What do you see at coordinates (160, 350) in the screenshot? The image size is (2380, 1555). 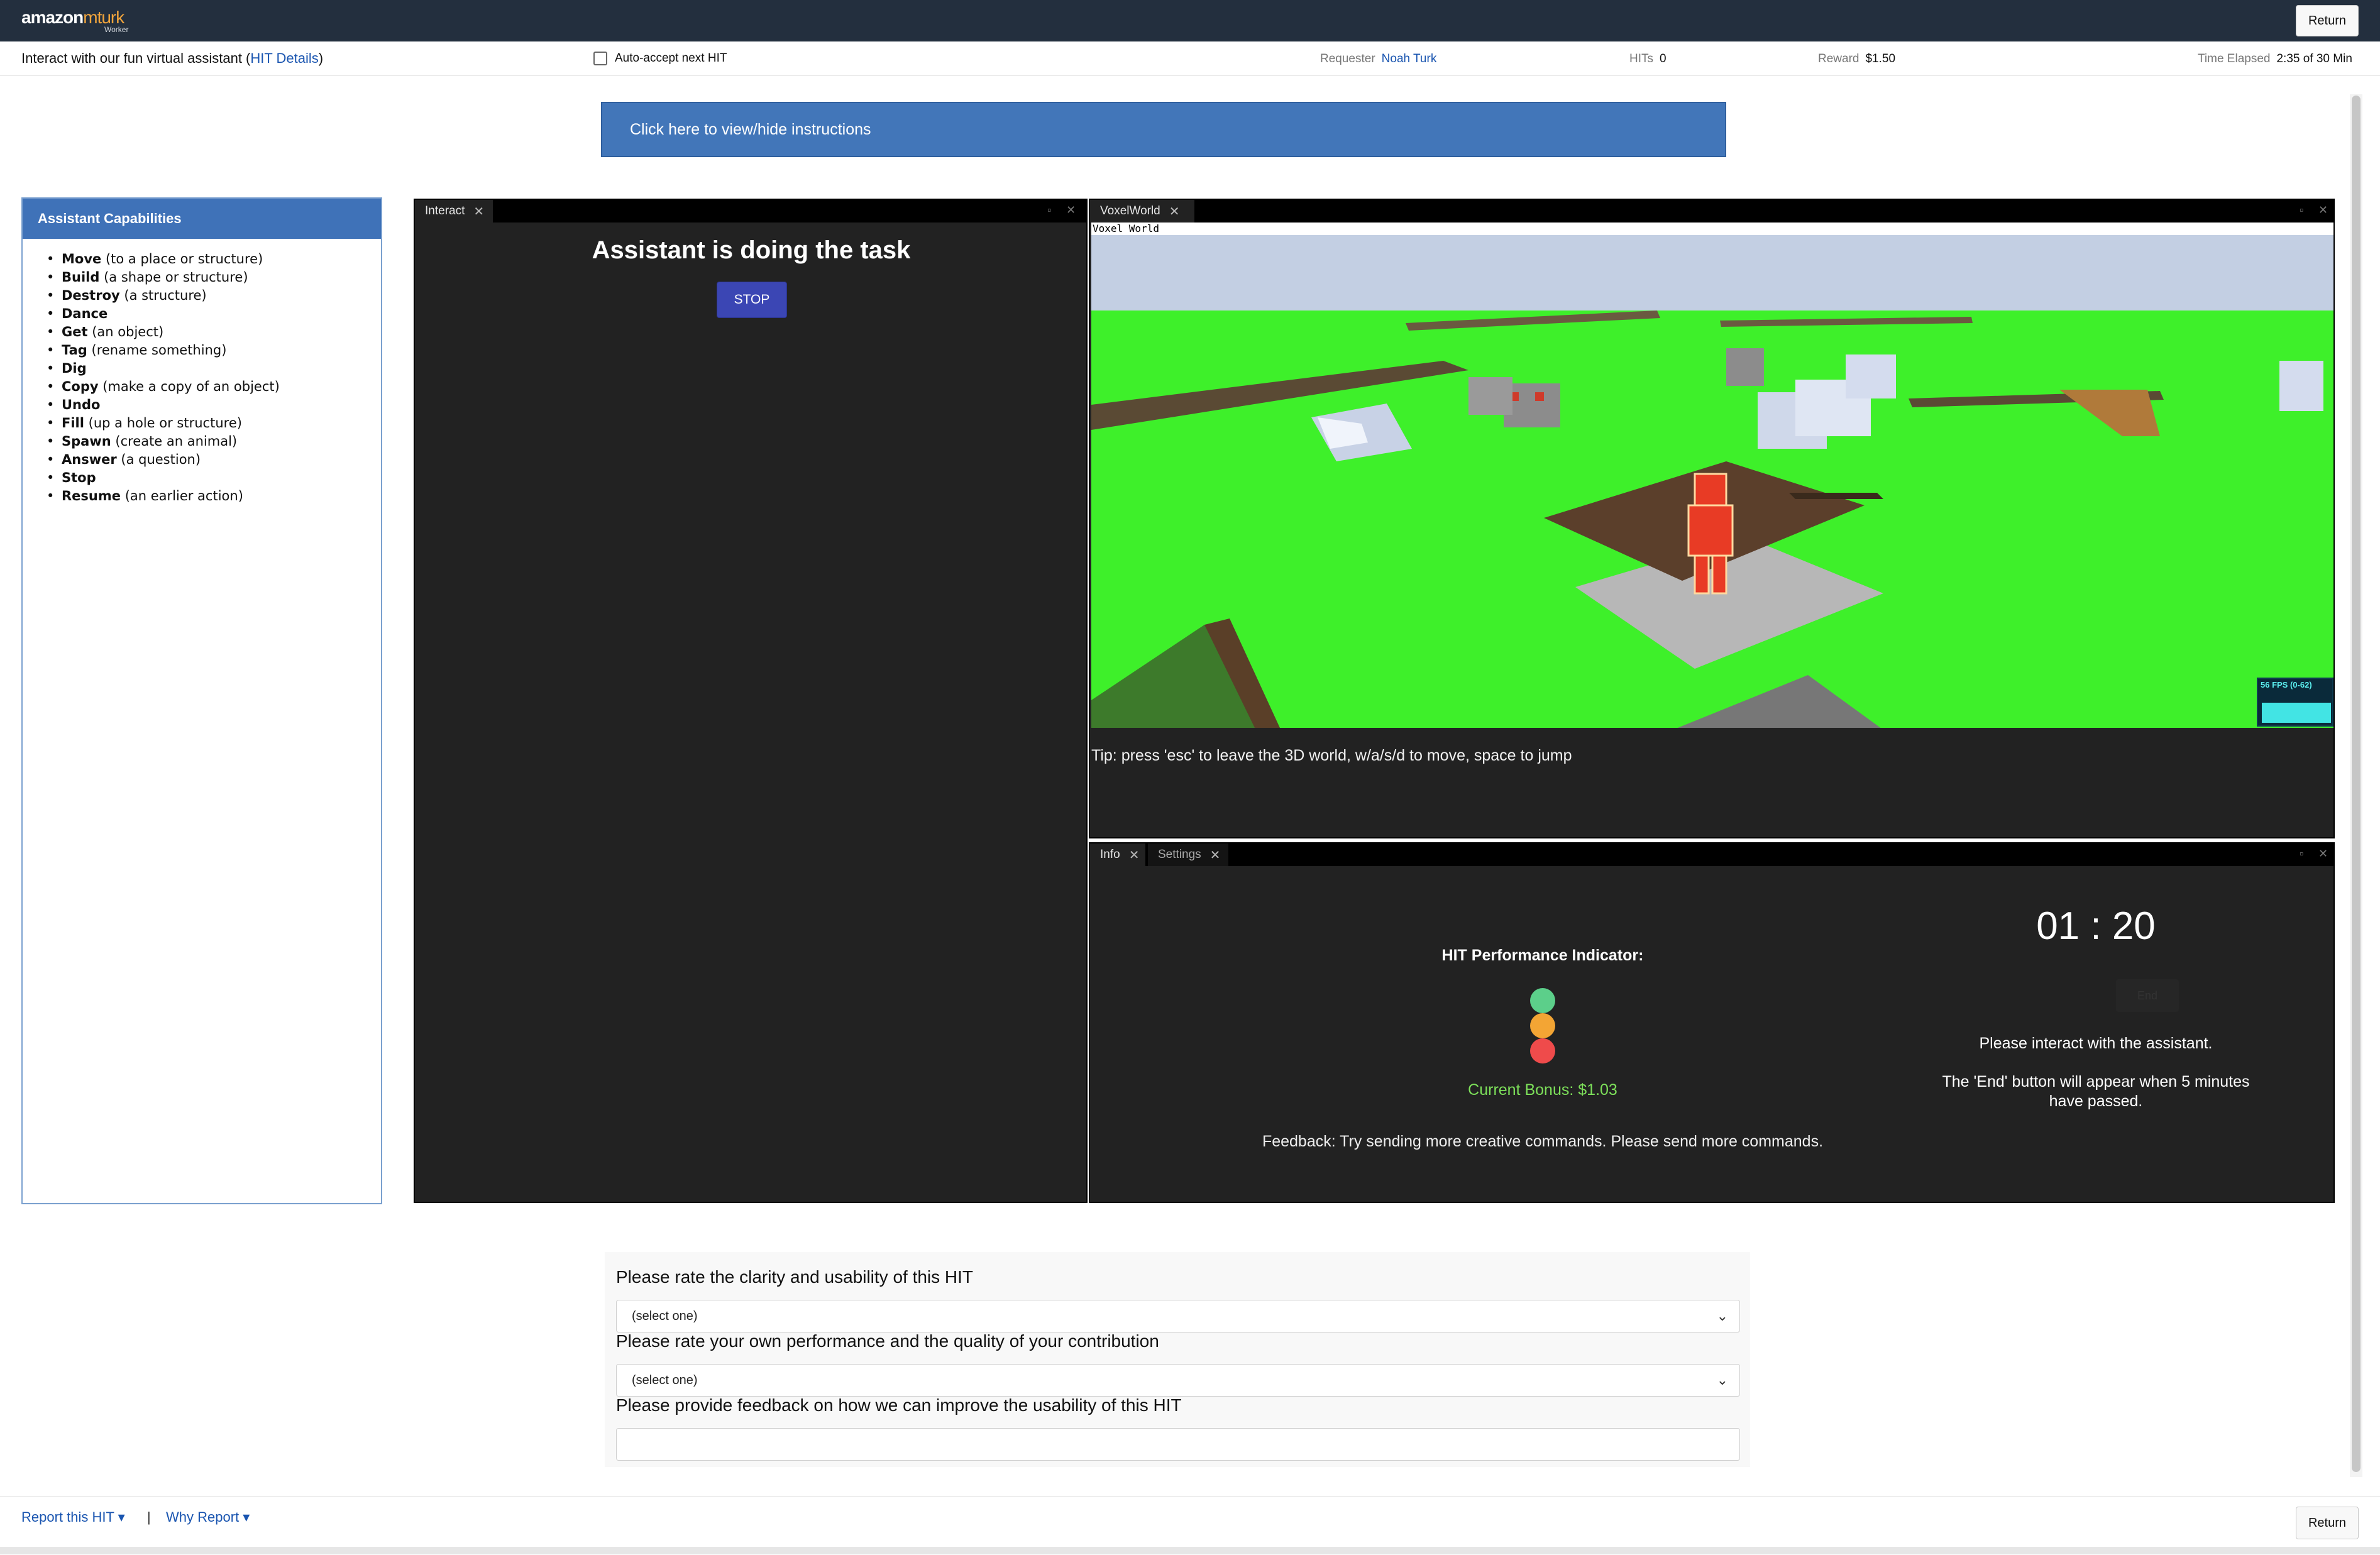 I see `list-item: Tag (rename something)` at bounding box center [160, 350].